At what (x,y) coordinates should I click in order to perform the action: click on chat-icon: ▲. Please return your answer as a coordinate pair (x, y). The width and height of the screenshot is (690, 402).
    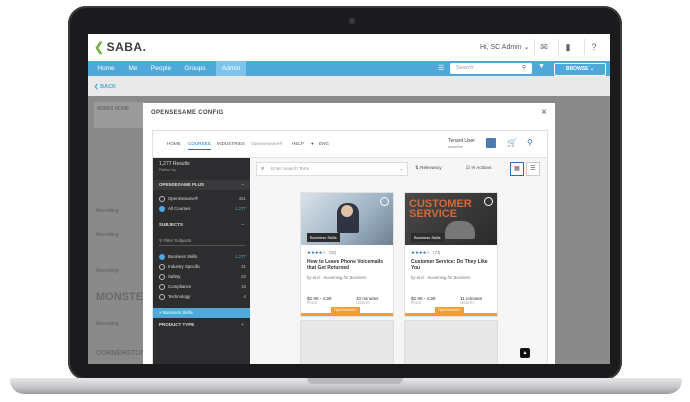
    Looking at the image, I should click on (525, 353).